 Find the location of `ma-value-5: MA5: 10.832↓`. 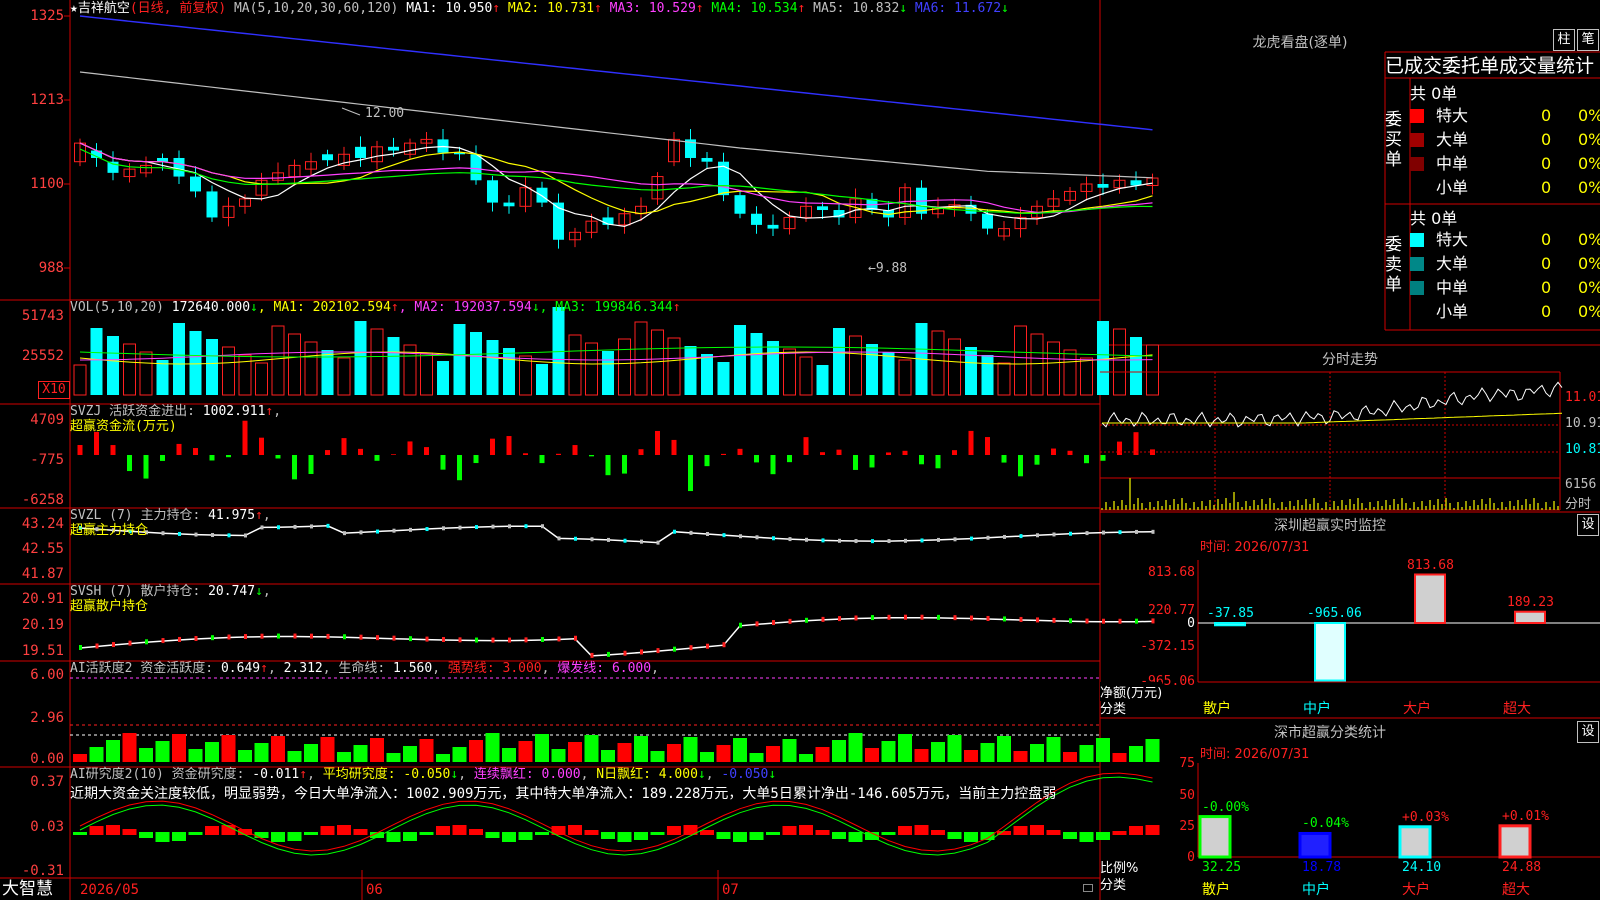

ma-value-5: MA5: 10.832↓ is located at coordinates (856, 8).